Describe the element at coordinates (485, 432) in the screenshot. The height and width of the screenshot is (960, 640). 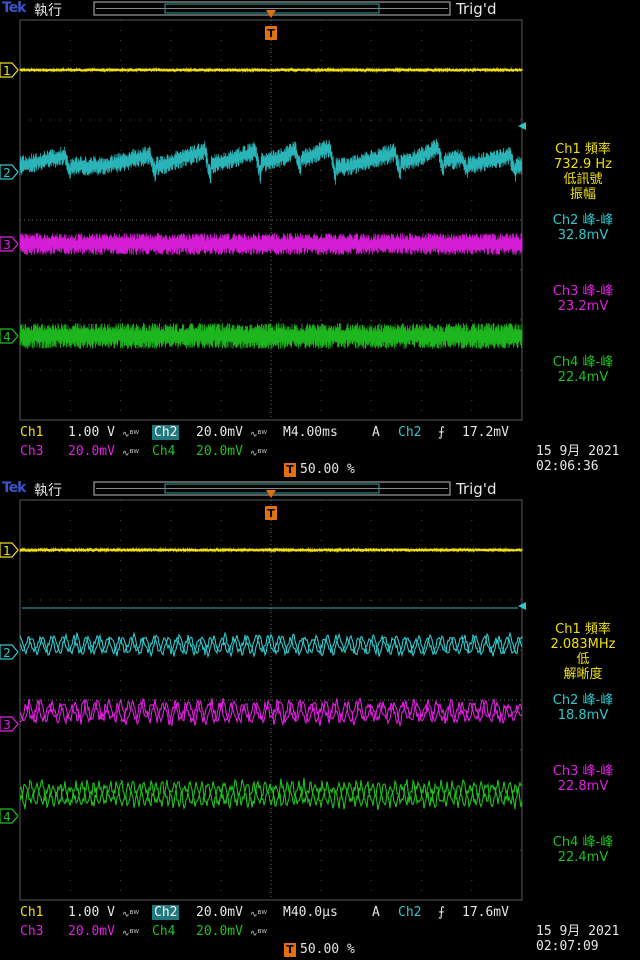
I see `trigger-level: 17.2mV` at that location.